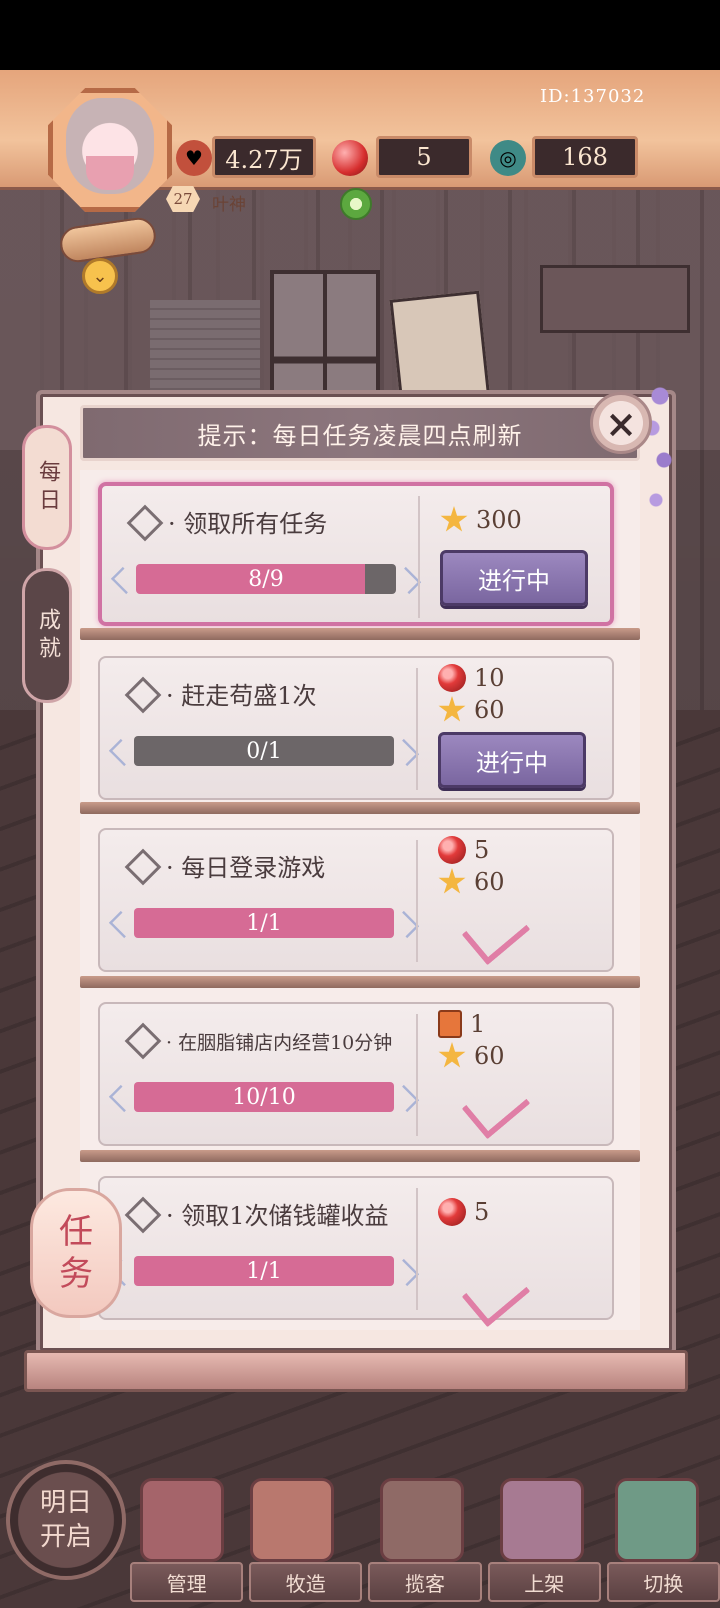  Describe the element at coordinates (356, 1371) in the screenshot. I see `panel-bottom-frame` at that location.